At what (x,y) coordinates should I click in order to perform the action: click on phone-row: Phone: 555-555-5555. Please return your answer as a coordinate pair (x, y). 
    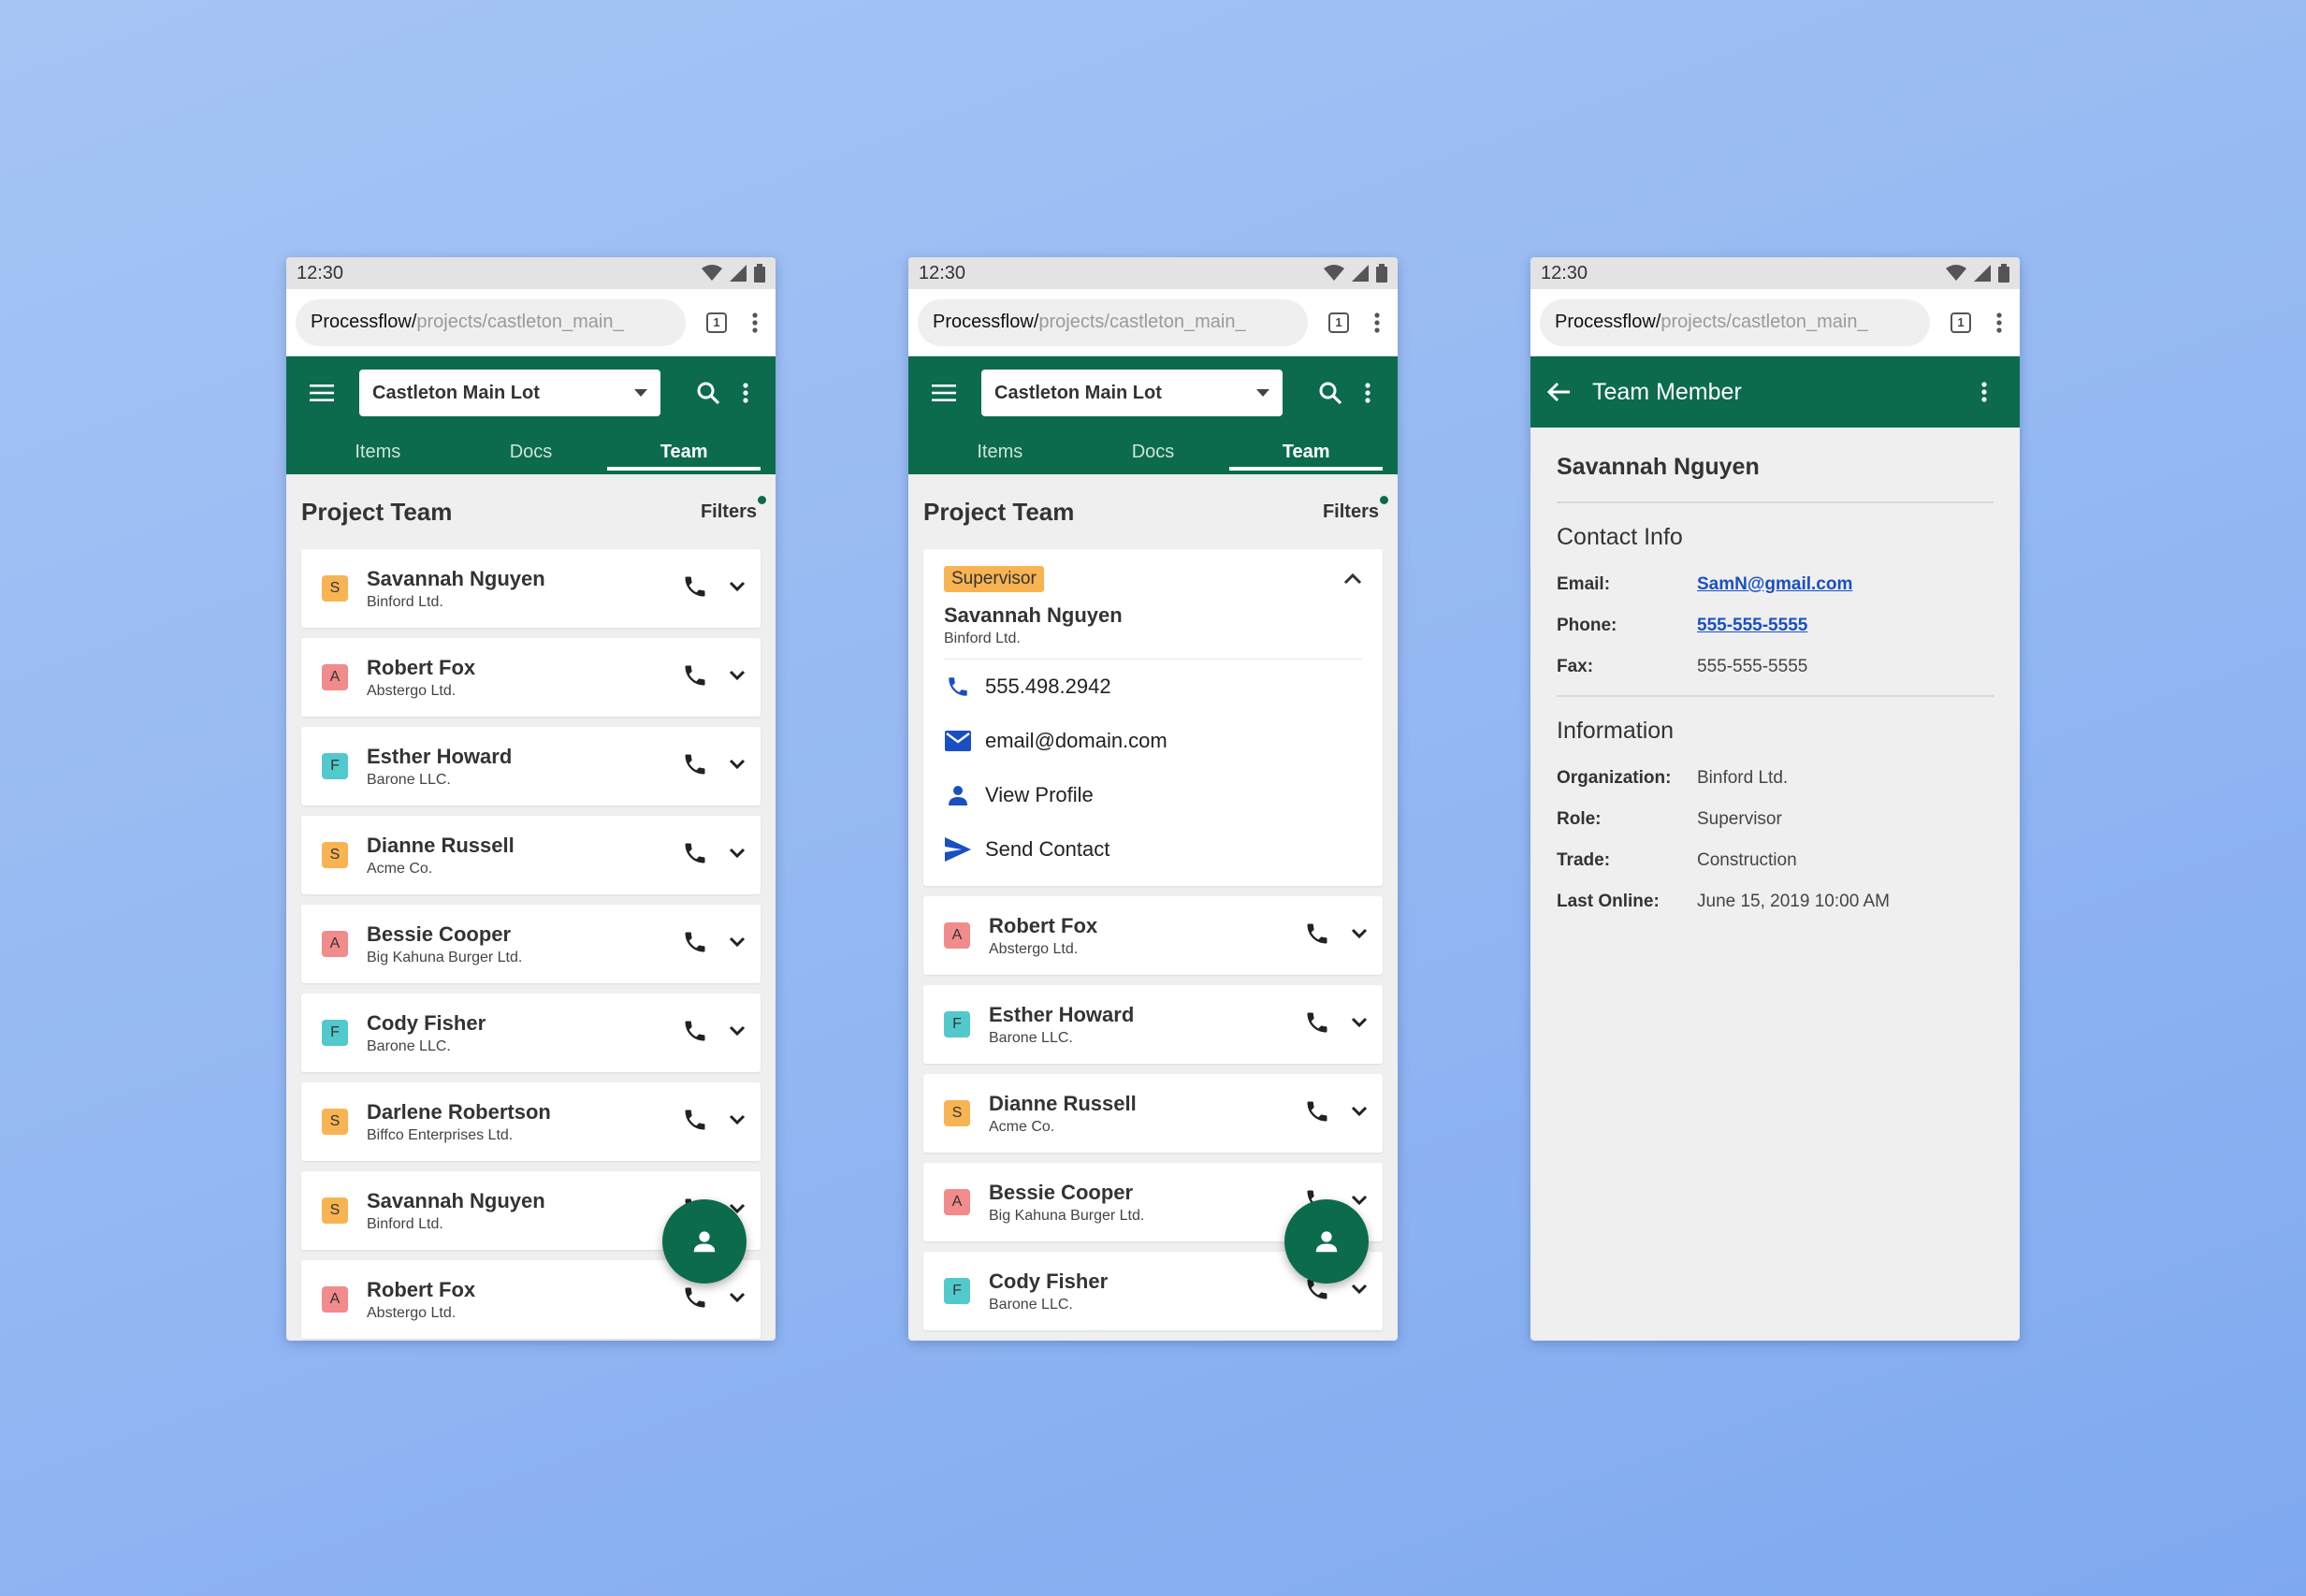
    Looking at the image, I should click on (1775, 625).